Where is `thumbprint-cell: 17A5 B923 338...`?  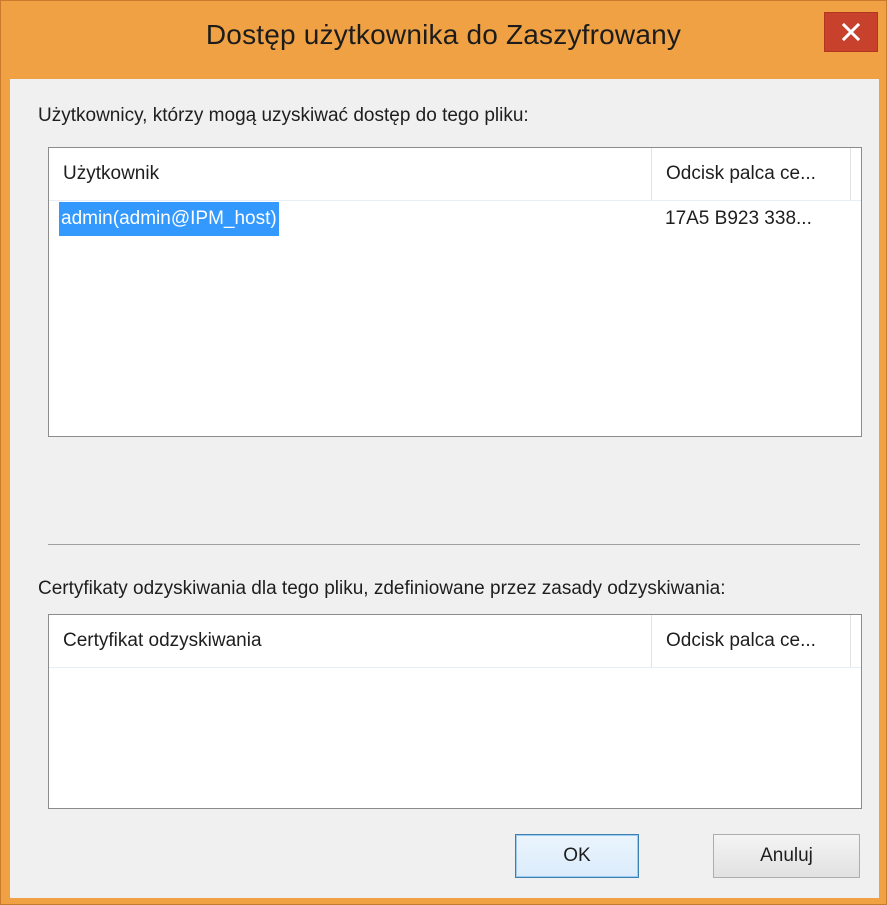 thumbprint-cell: 17A5 B923 338... is located at coordinates (738, 219).